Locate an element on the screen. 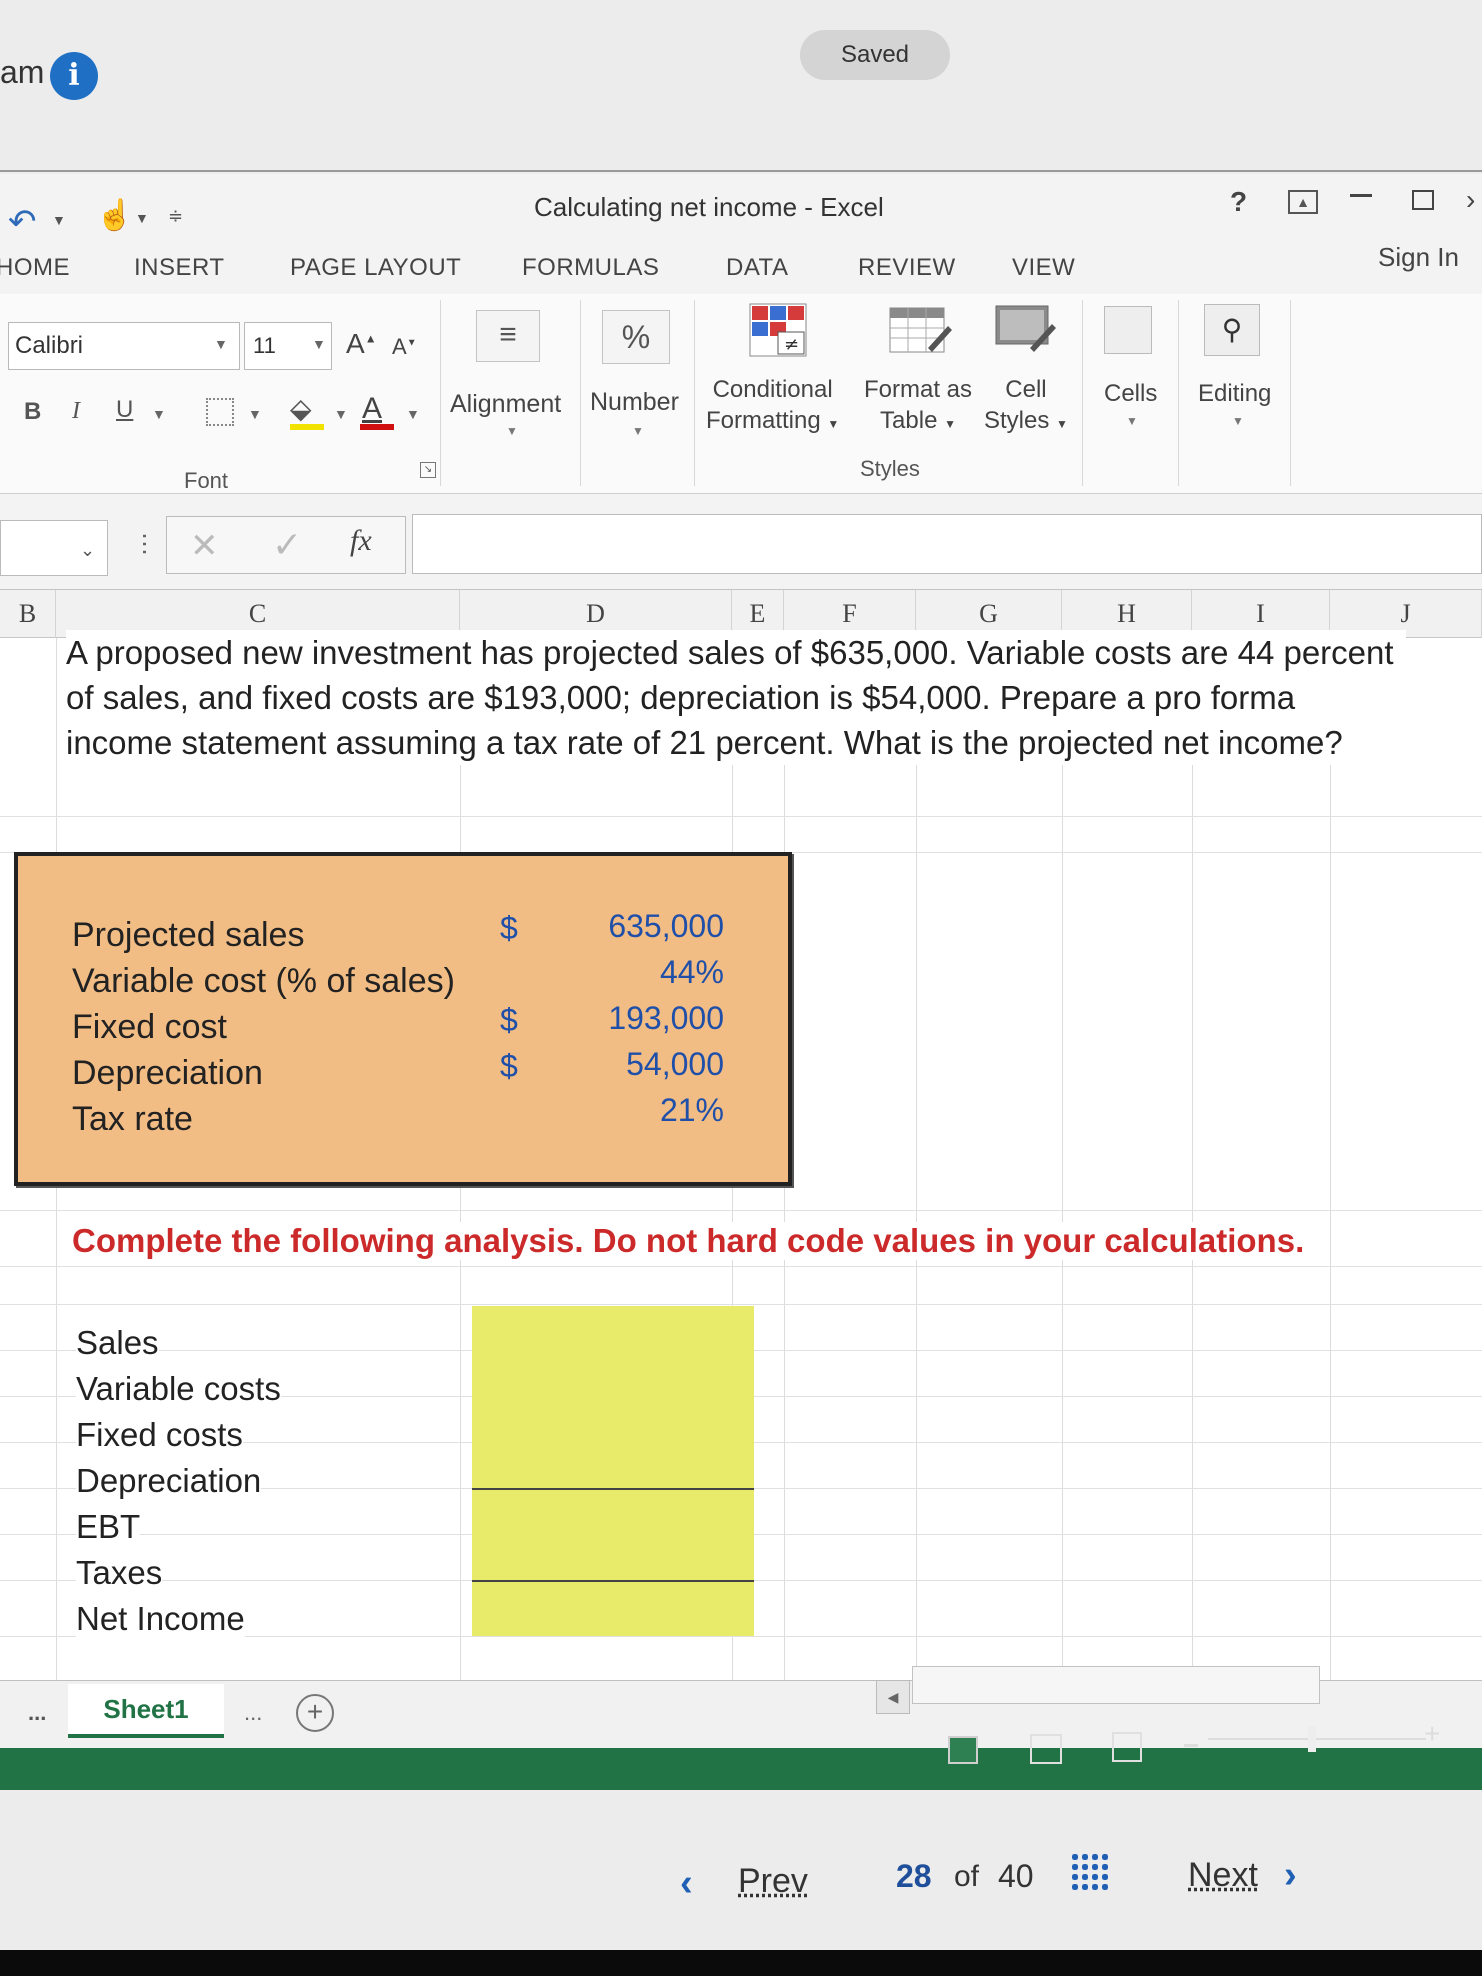 The width and height of the screenshot is (1482, 1976). tab-view: VIEW is located at coordinates (1043, 268).